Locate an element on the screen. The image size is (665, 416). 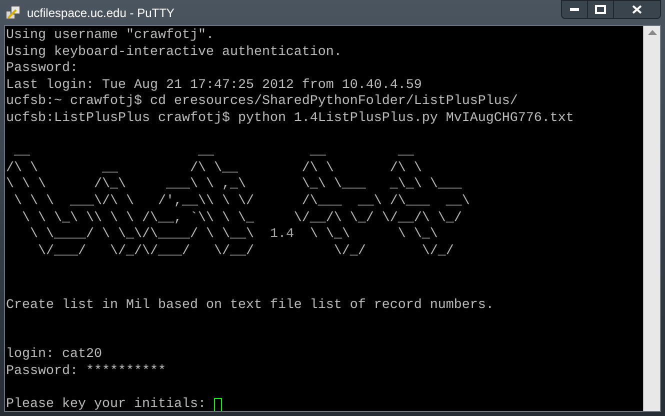
ascii-art-line: /\ \ __ /\ \__ /\ \ /\ \ is located at coordinates (214, 168).